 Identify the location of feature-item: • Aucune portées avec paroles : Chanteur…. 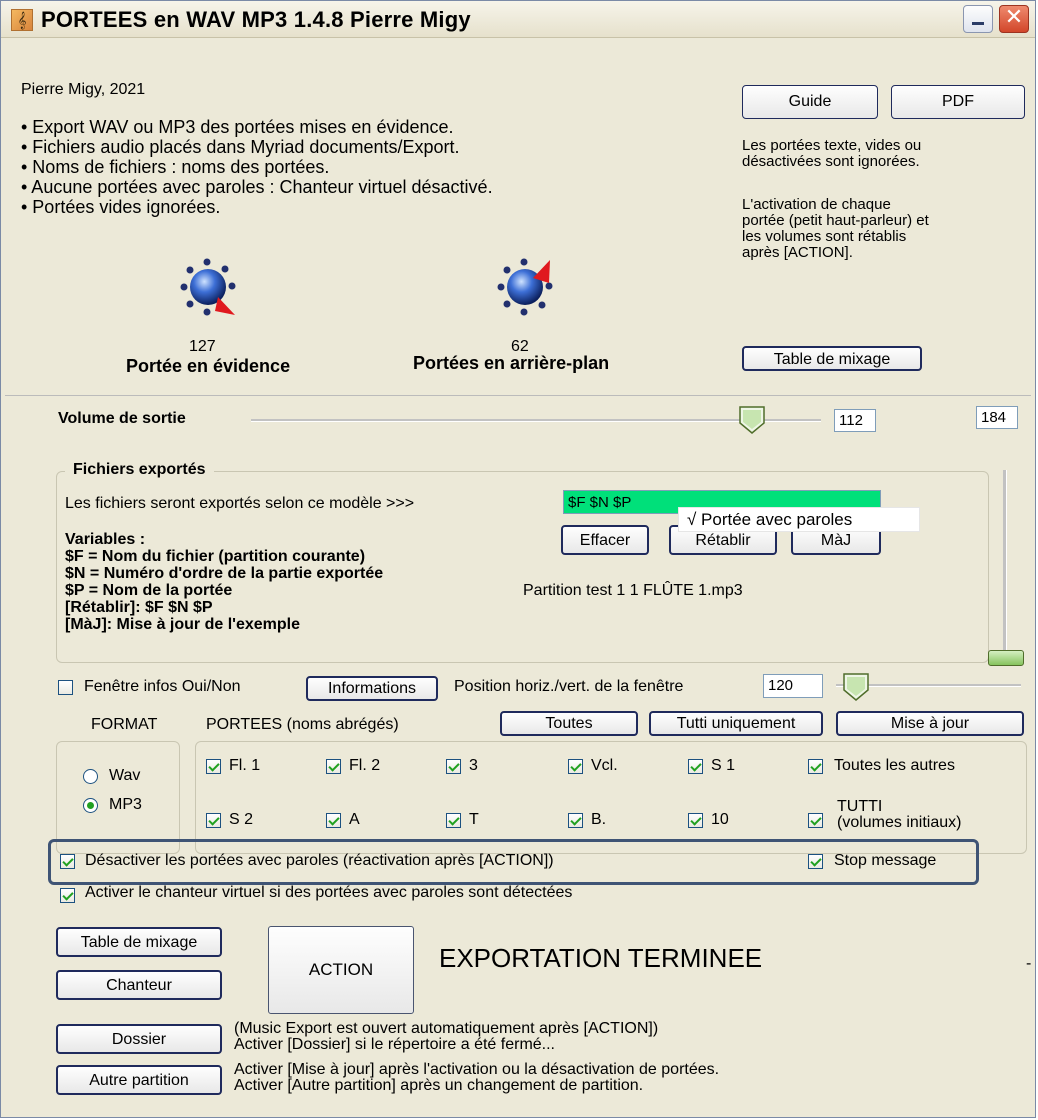
(257, 187).